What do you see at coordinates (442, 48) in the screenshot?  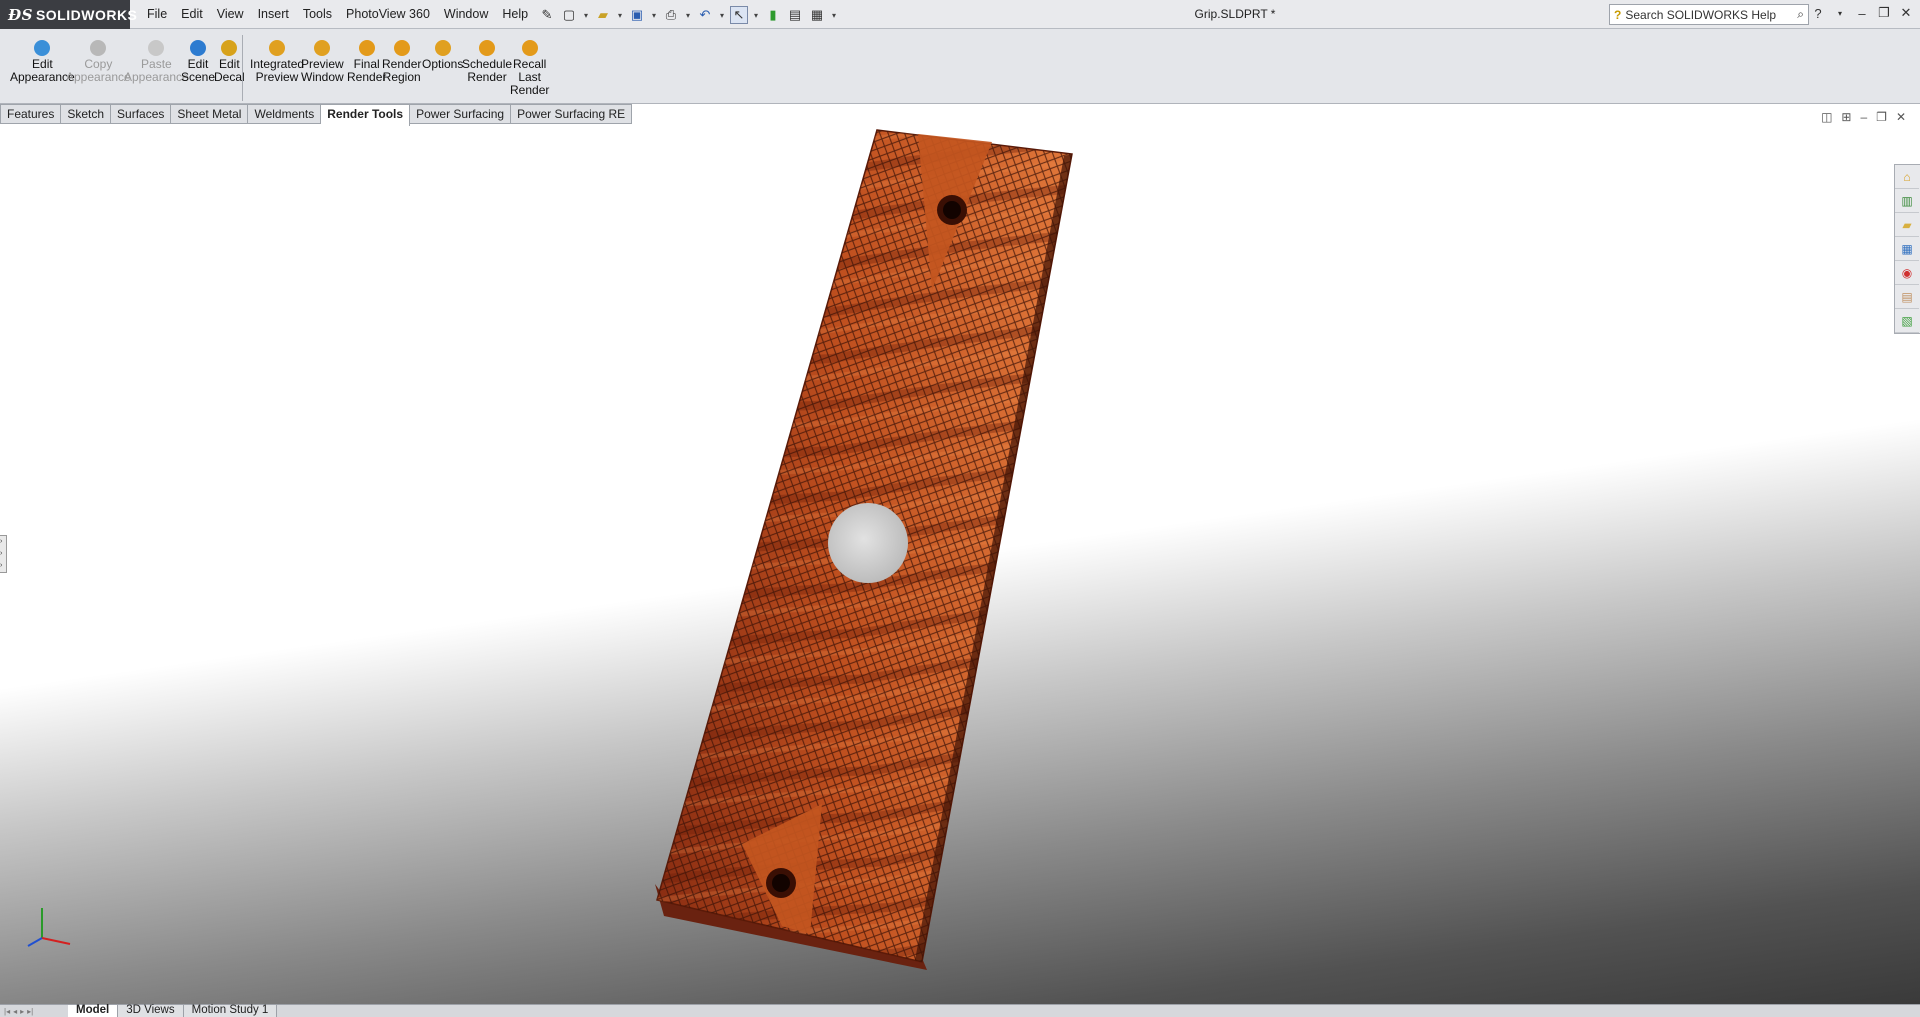 I see `options-icon` at bounding box center [442, 48].